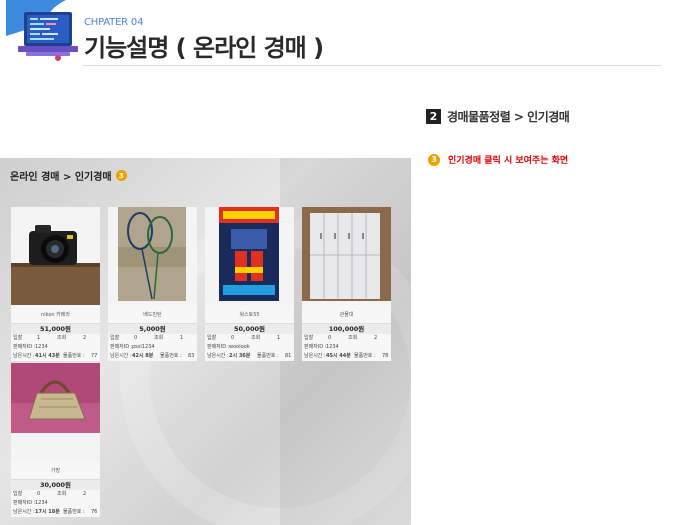 The height and width of the screenshot is (525, 697). I want to click on item-image-bag, so click(55, 412).